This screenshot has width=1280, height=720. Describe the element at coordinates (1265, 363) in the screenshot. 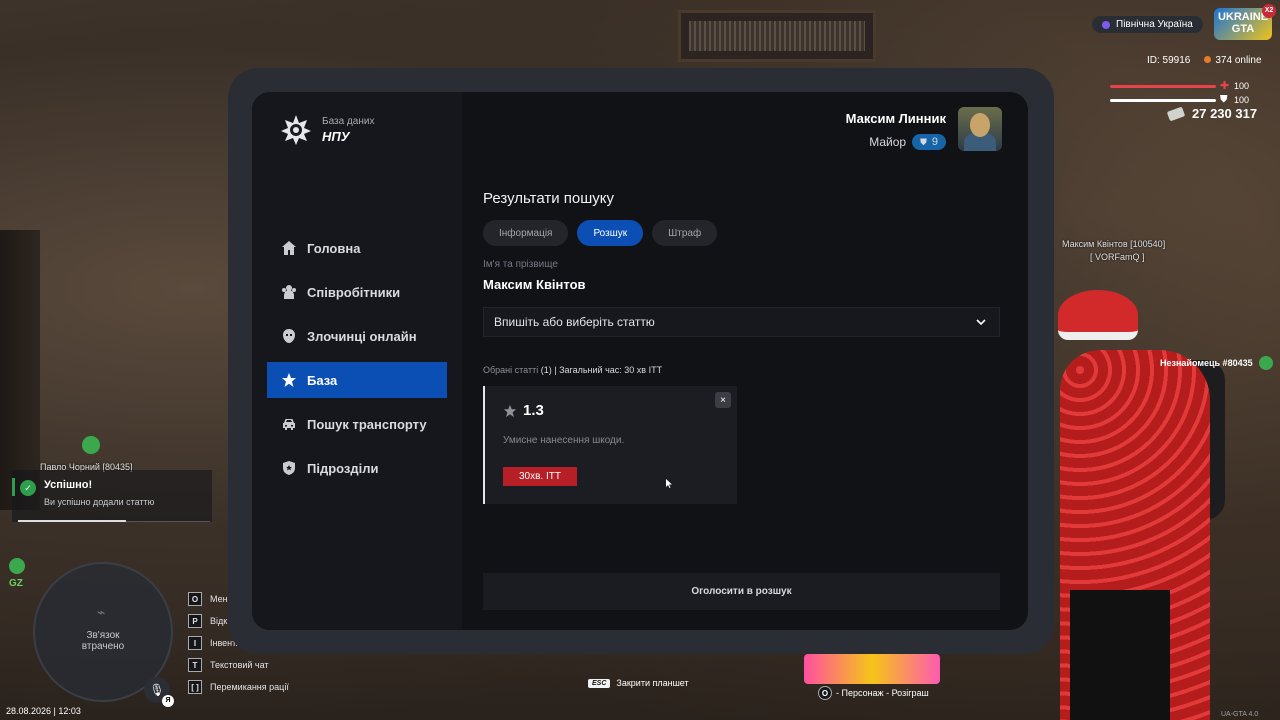

I see `voice-icon` at that location.